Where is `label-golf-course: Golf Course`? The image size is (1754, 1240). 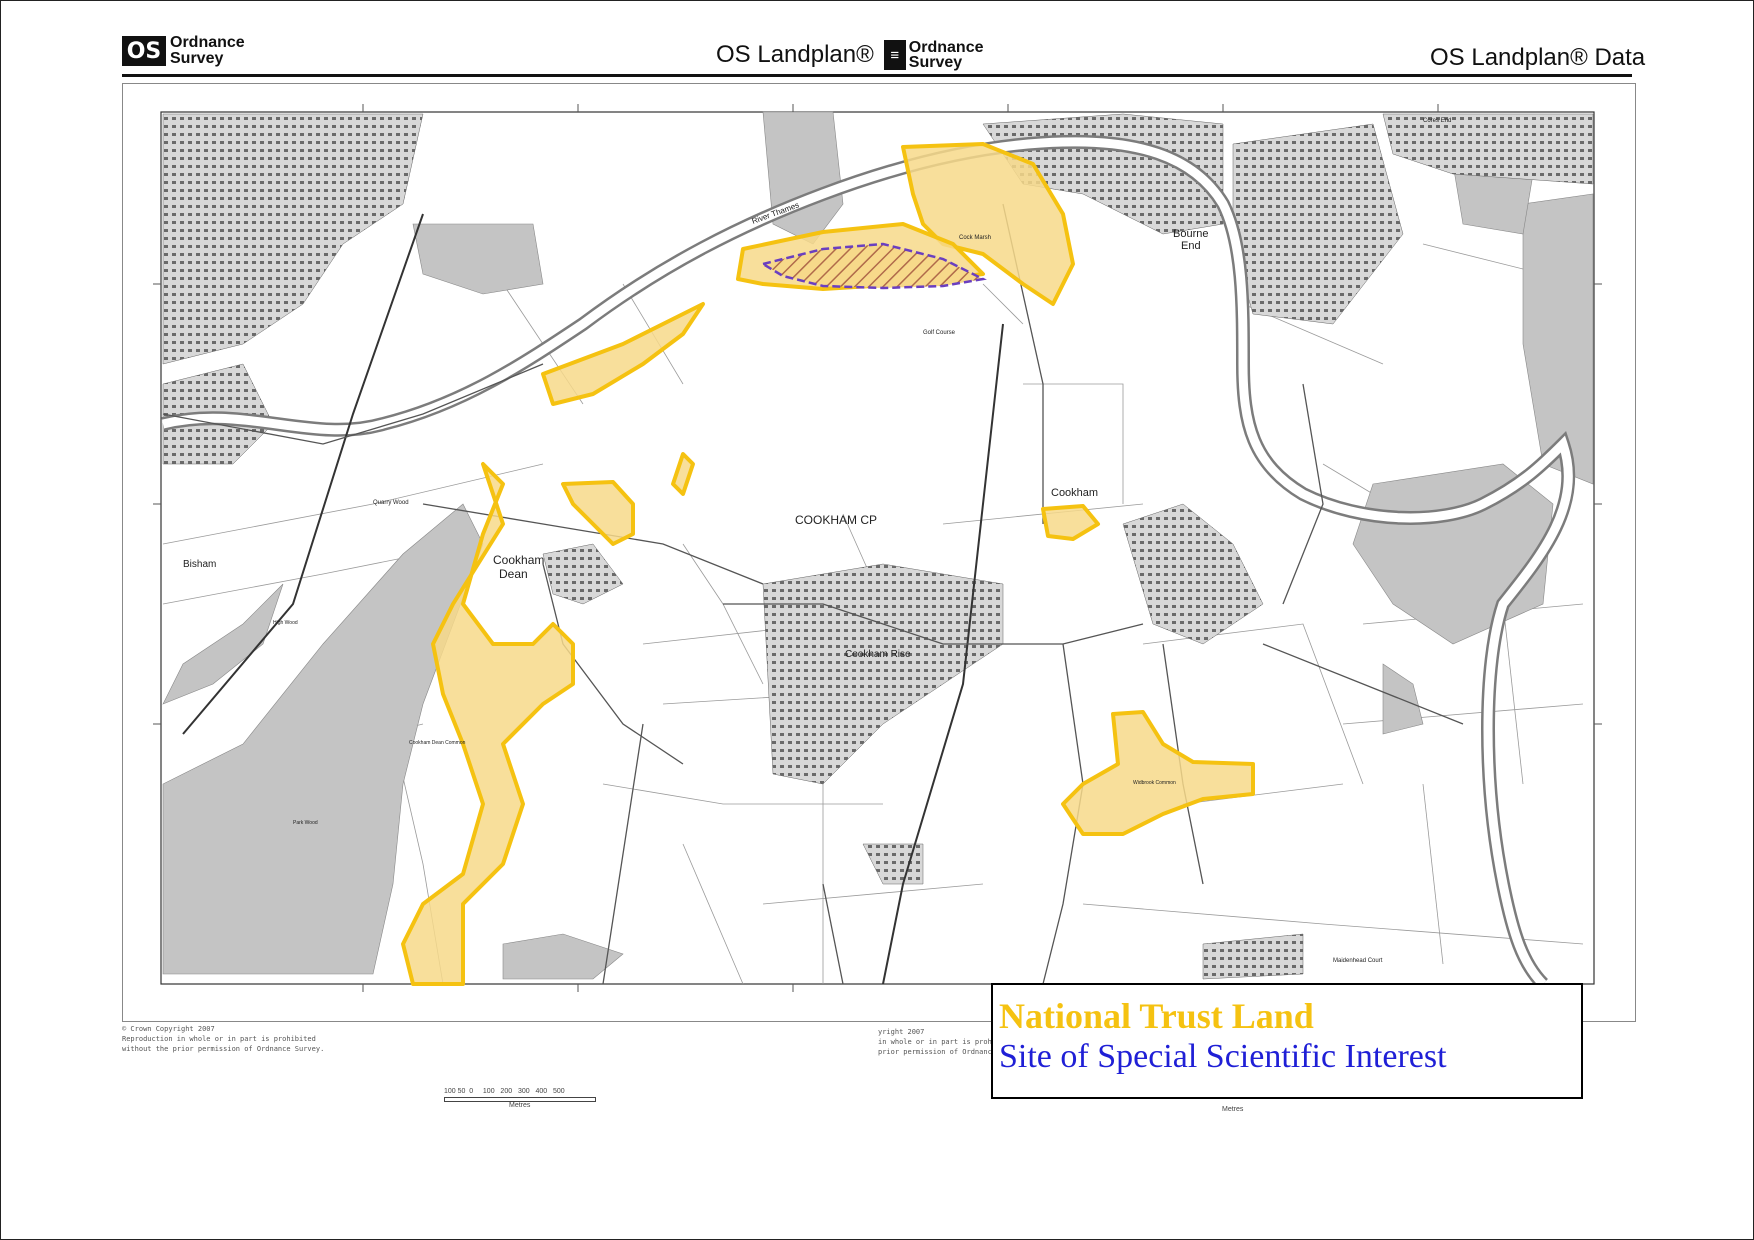 label-golf-course: Golf Course is located at coordinates (939, 333).